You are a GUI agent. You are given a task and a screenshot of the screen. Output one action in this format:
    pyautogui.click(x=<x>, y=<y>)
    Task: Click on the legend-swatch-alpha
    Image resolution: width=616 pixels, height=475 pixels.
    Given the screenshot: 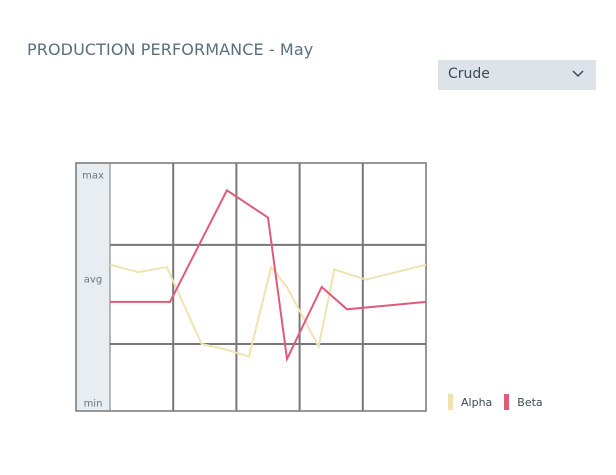 What is the action you would take?
    pyautogui.click(x=450, y=402)
    